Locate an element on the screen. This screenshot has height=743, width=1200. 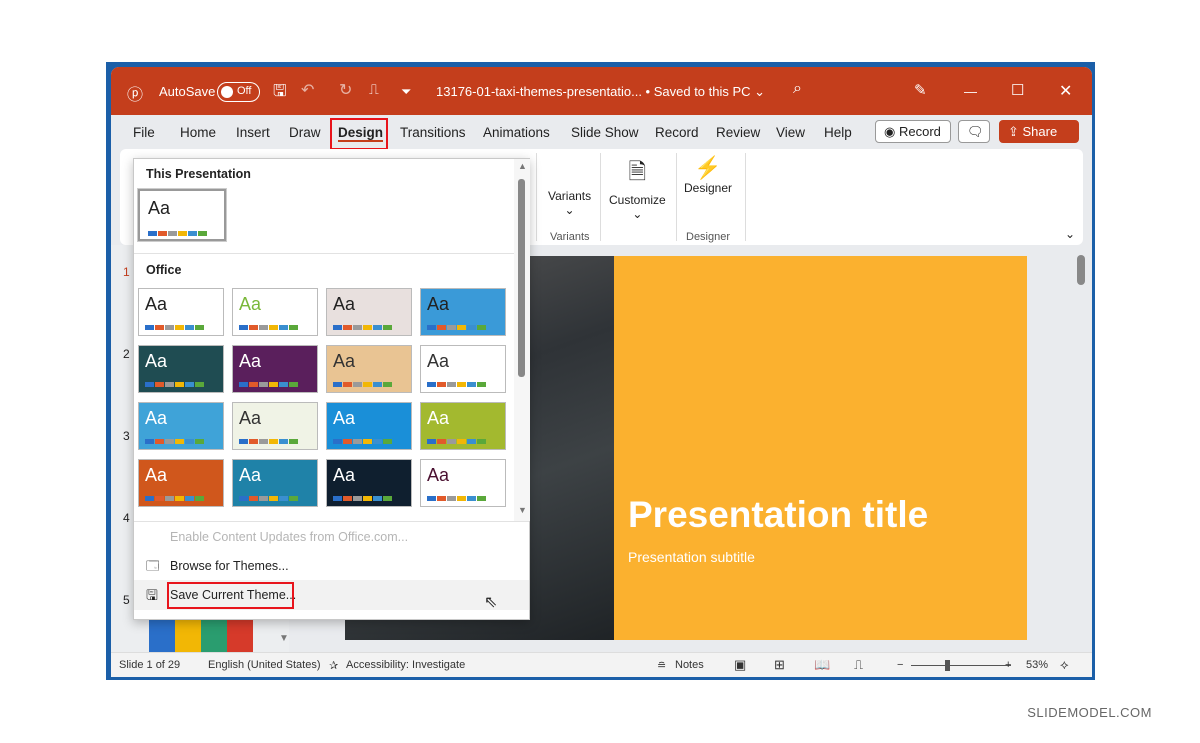
tab-review: Review is located at coordinates (738, 132).